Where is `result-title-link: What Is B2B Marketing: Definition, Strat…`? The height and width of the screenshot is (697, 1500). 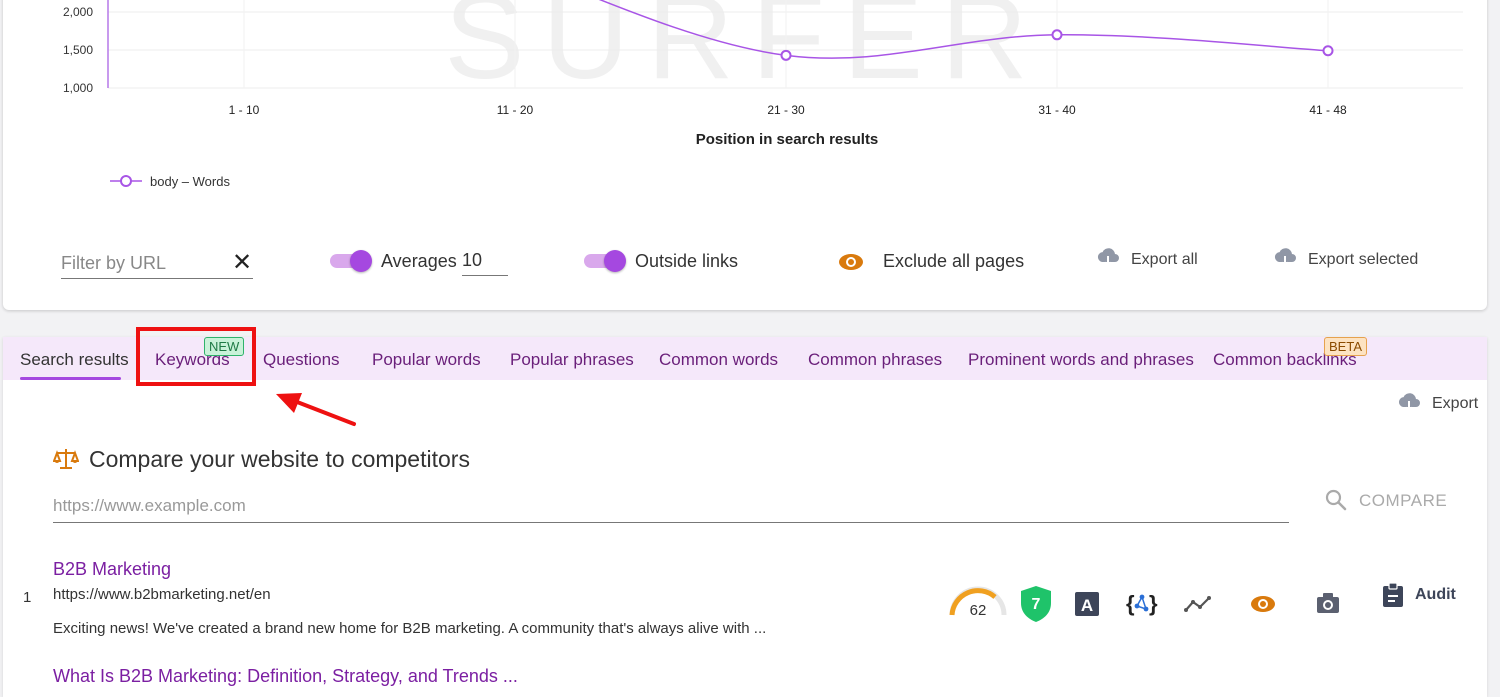
result-title-link: What Is B2B Marketing: Definition, Strat… is located at coordinates (285, 676).